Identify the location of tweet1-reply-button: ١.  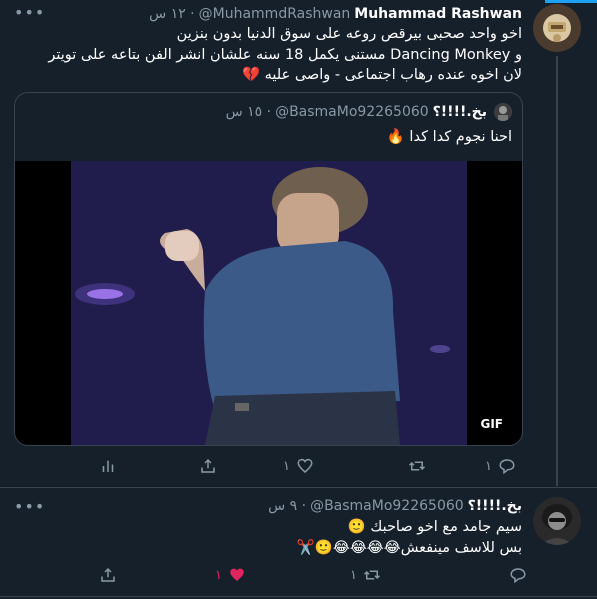
(500, 466).